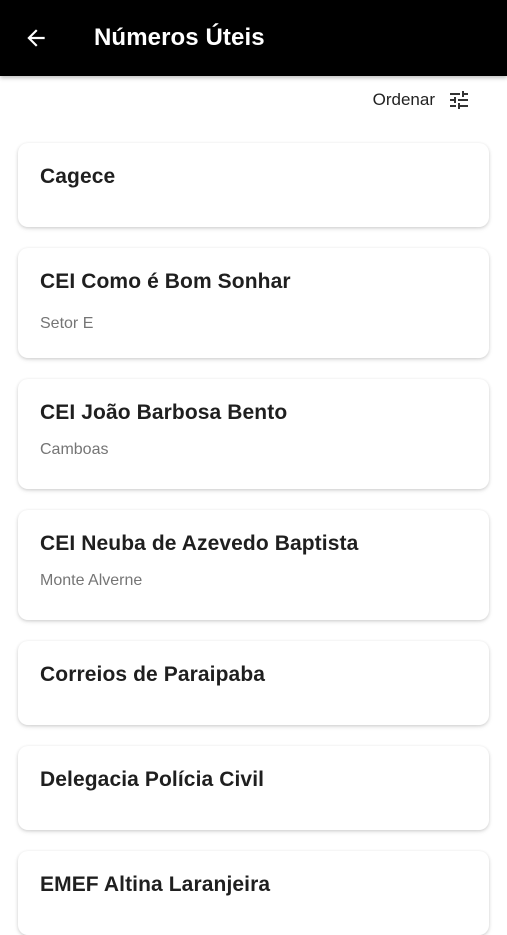 The height and width of the screenshot is (935, 507). I want to click on contact-card: Correios de Paraipaba, so click(253, 683).